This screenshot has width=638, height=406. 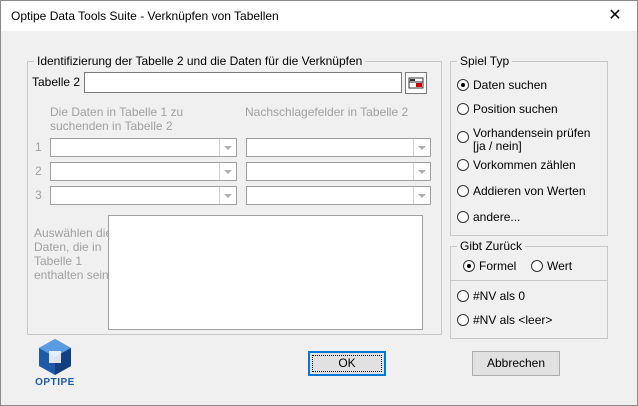 I want to click on col1-header-line2: suchenden in Tabelle 2, so click(x=111, y=126).